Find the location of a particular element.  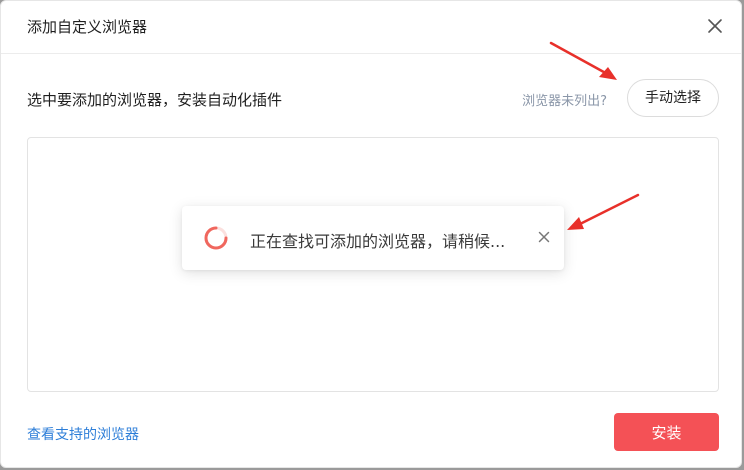

instruction-text: 选中要添加的浏览器，安装自动化插件 is located at coordinates (155, 100).